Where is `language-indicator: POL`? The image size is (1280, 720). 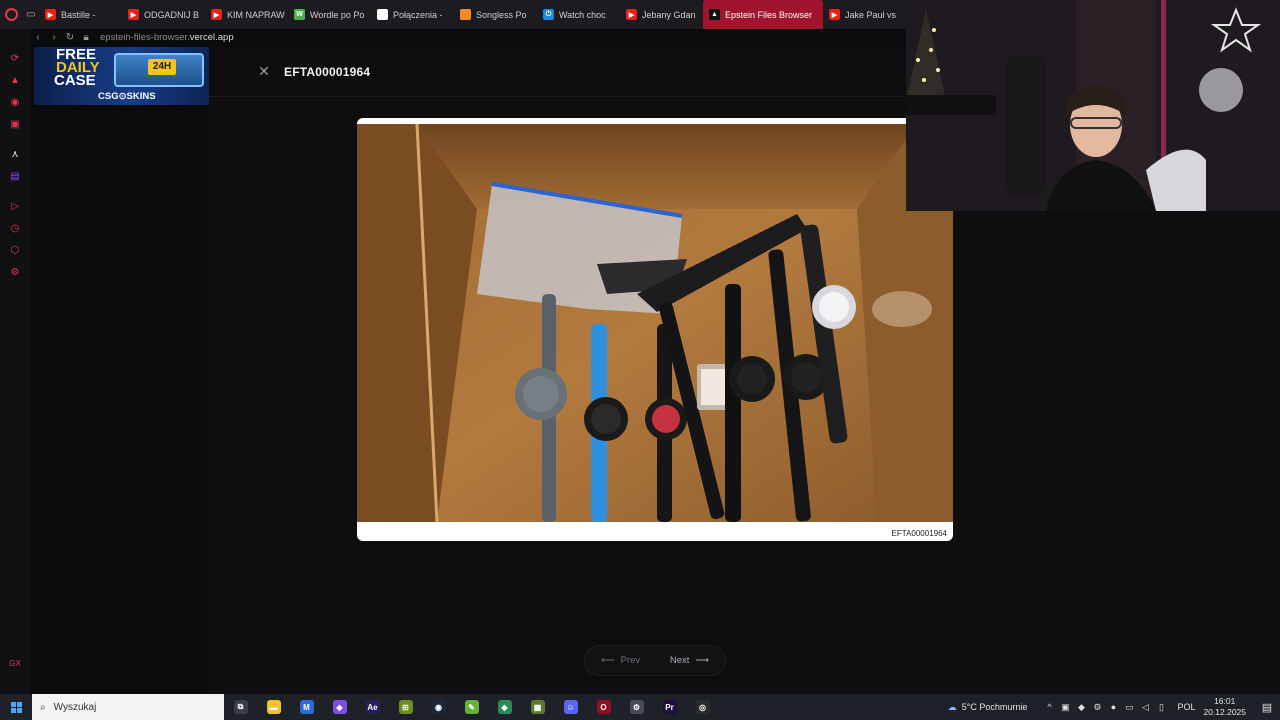
language-indicator: POL is located at coordinates (1186, 707).